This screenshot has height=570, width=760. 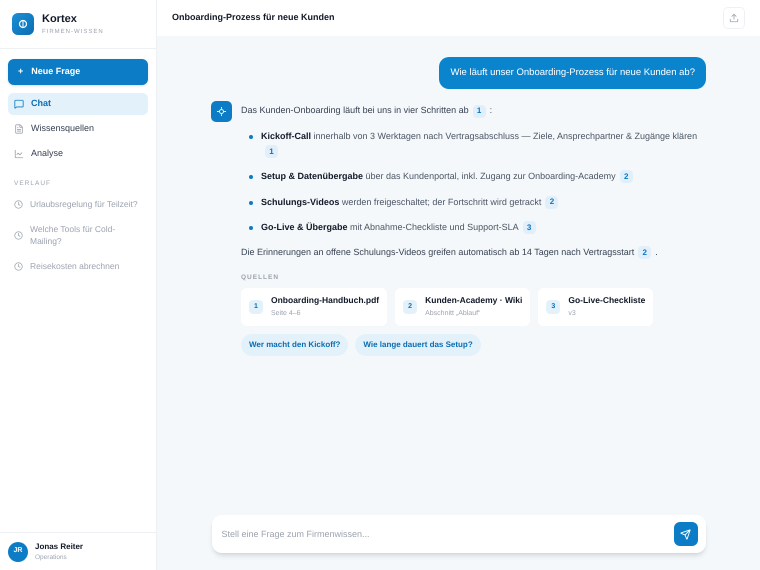 What do you see at coordinates (473, 301) in the screenshot?
I see `source-title: Kunden-Academy · Wiki` at bounding box center [473, 301].